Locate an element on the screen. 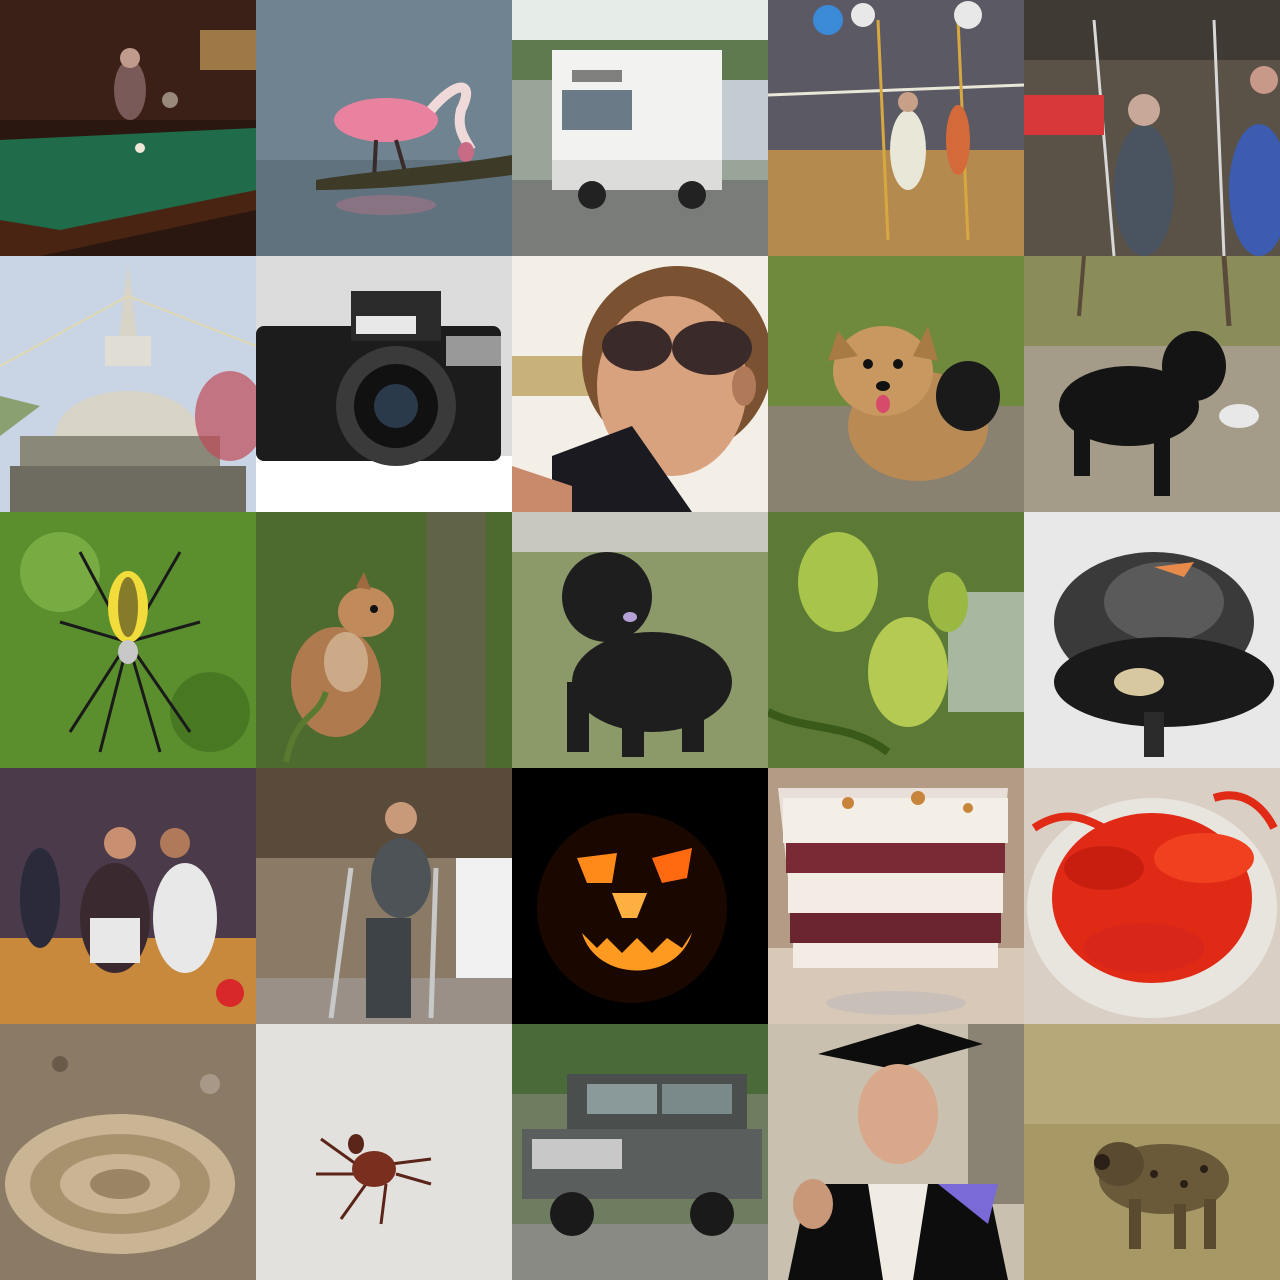 This screenshot has height=1280, width=1280. jackfruit-image is located at coordinates (896, 640).